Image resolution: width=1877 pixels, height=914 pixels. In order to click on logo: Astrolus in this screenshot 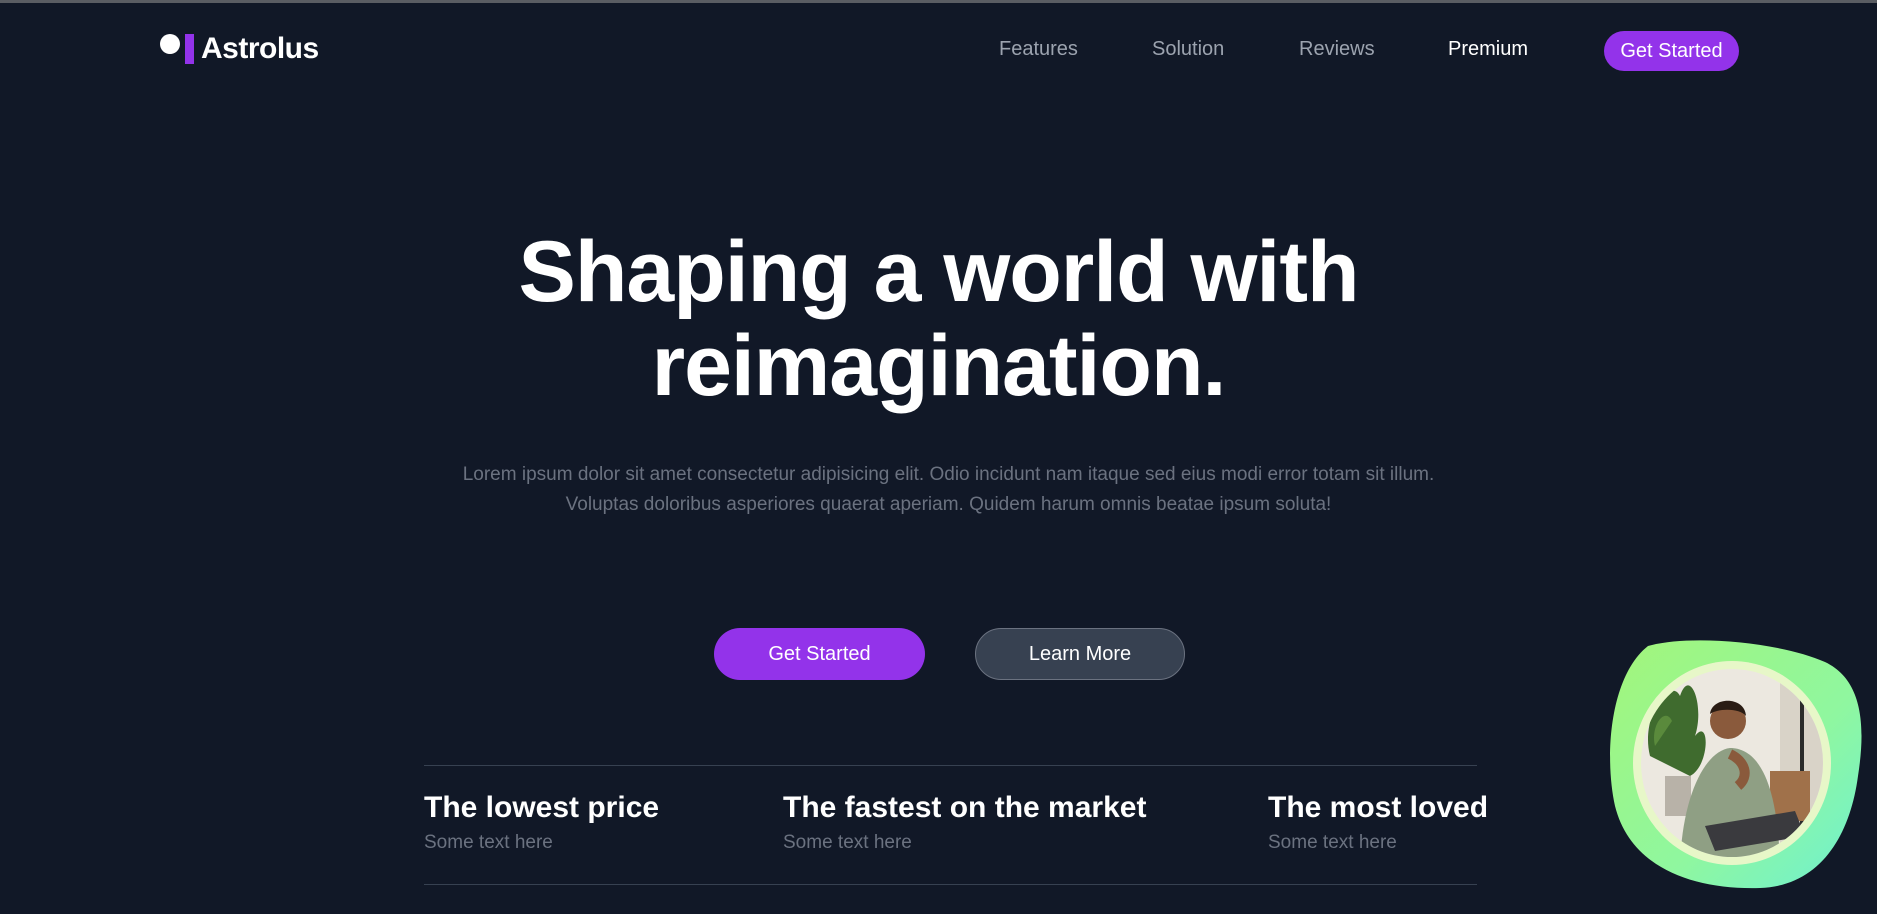, I will do `click(239, 49)`.